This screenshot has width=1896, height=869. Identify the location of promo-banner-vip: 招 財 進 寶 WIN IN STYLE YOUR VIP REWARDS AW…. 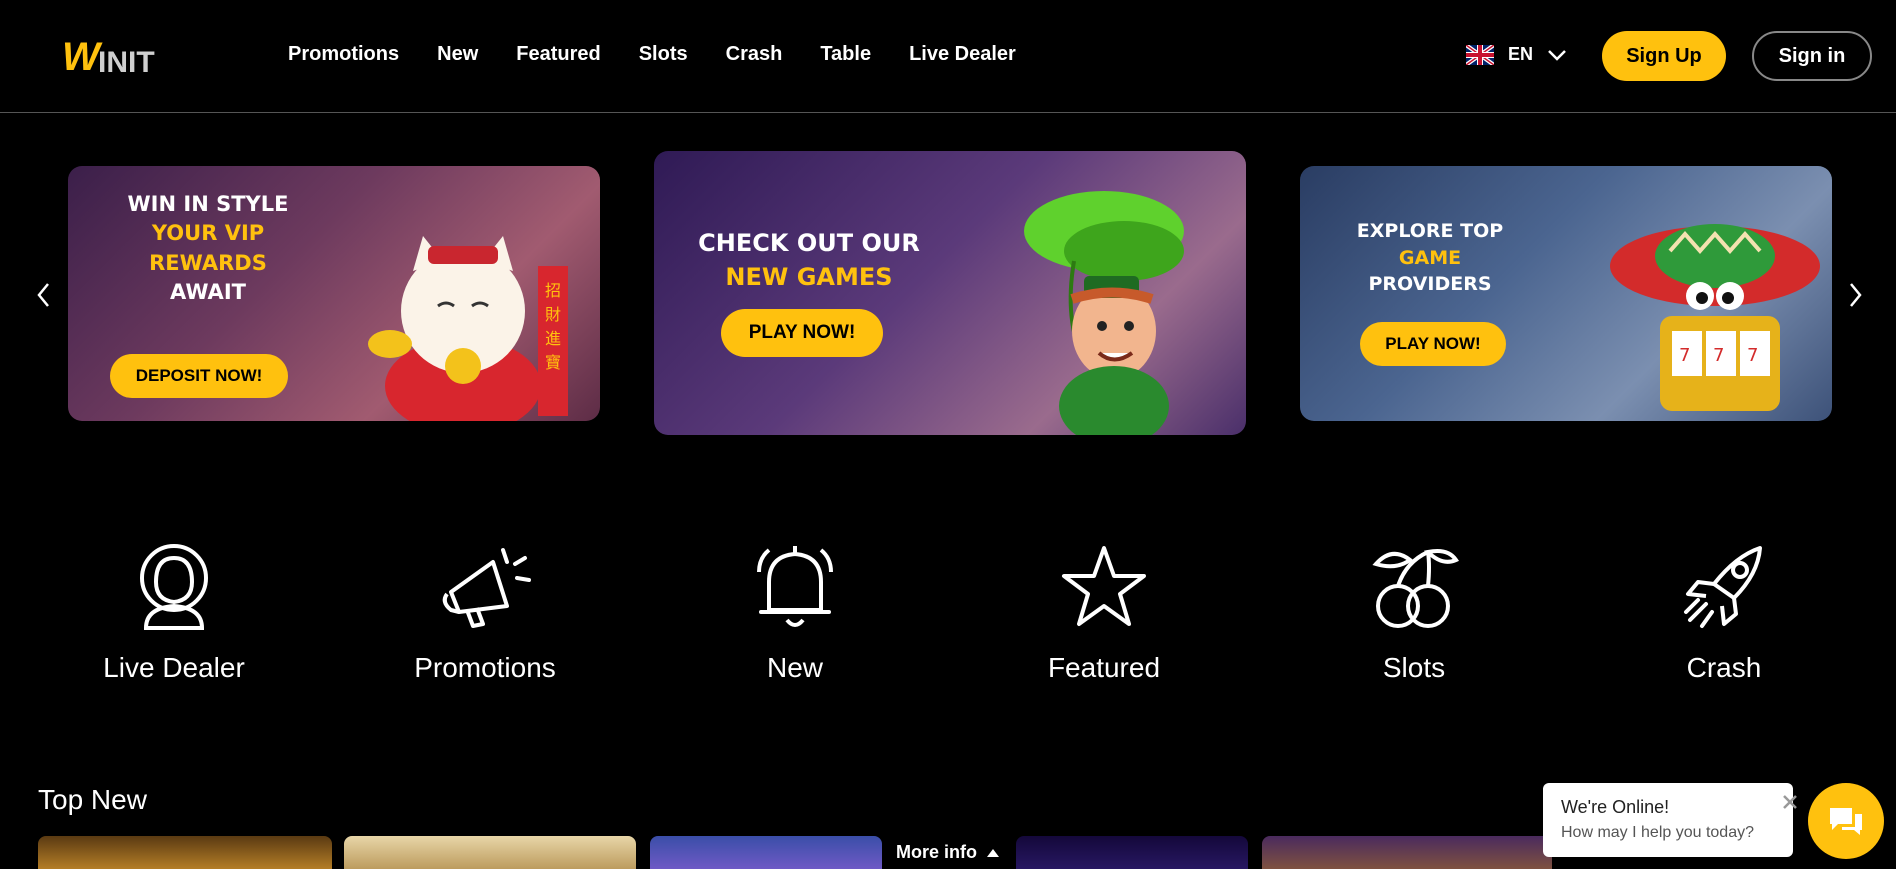
(334, 293).